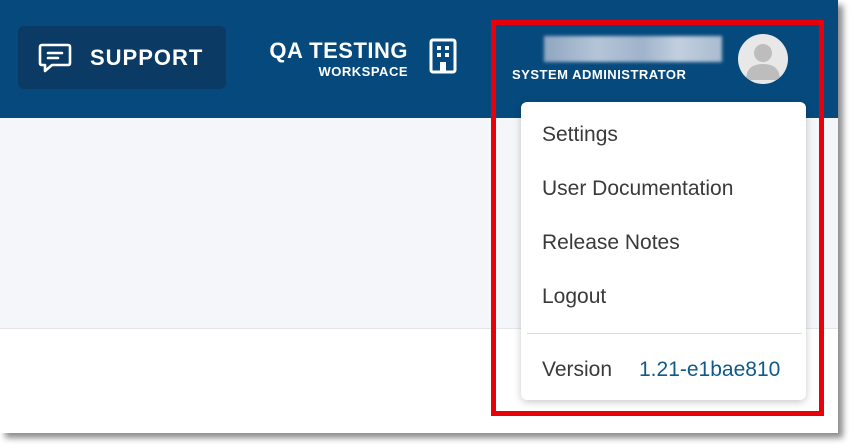 This screenshot has height=448, width=854. Describe the element at coordinates (577, 369) in the screenshot. I see `version-label: Version` at that location.